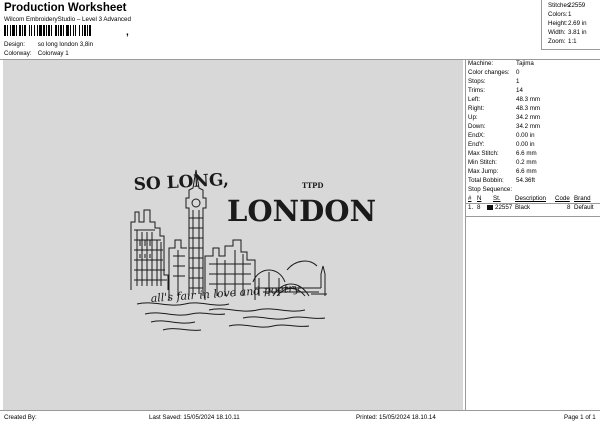  I want to click on stat-label: Width:, so click(557, 32).